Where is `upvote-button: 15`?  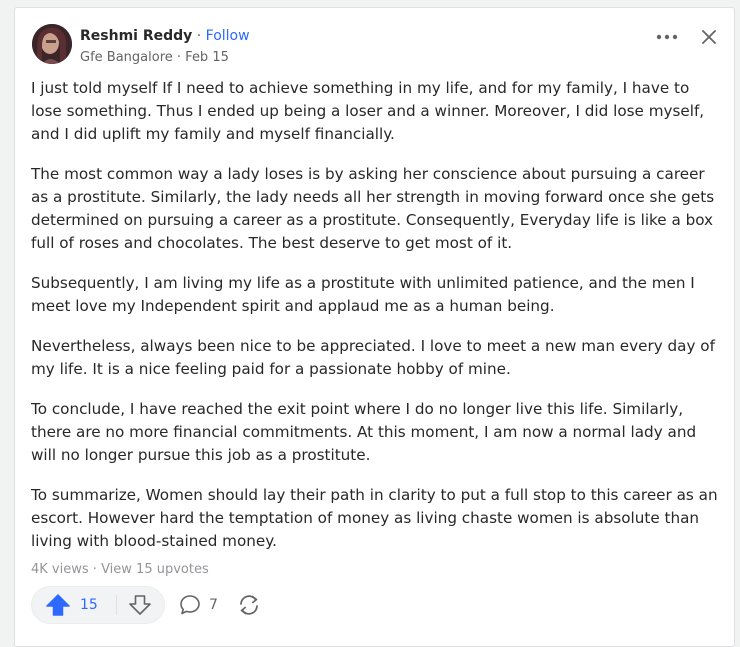
upvote-button: 15 is located at coordinates (74, 605).